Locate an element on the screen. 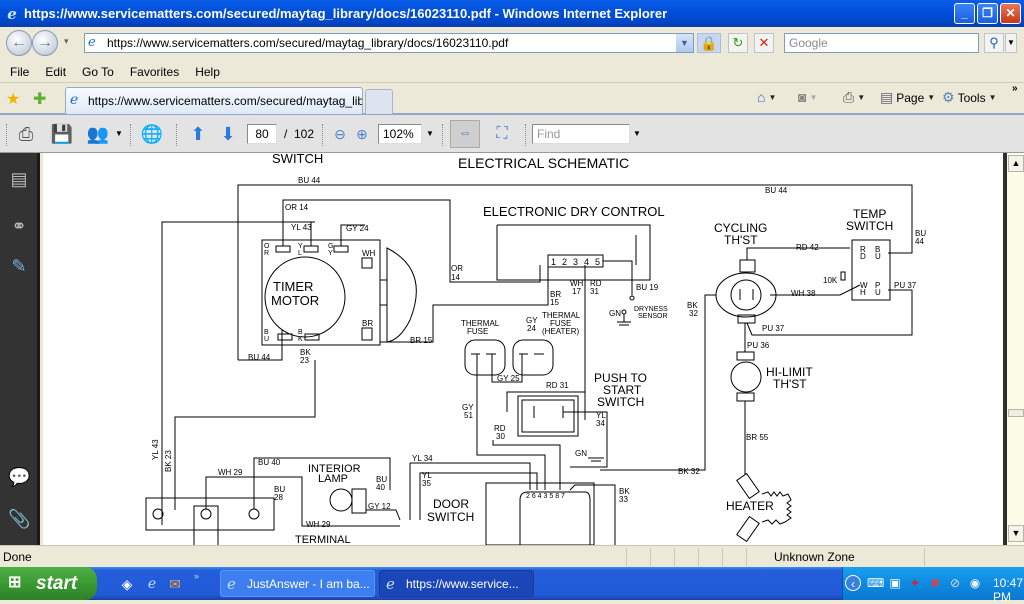 The height and width of the screenshot is (604, 1024). label-br15: BR 15 is located at coordinates (421, 340).